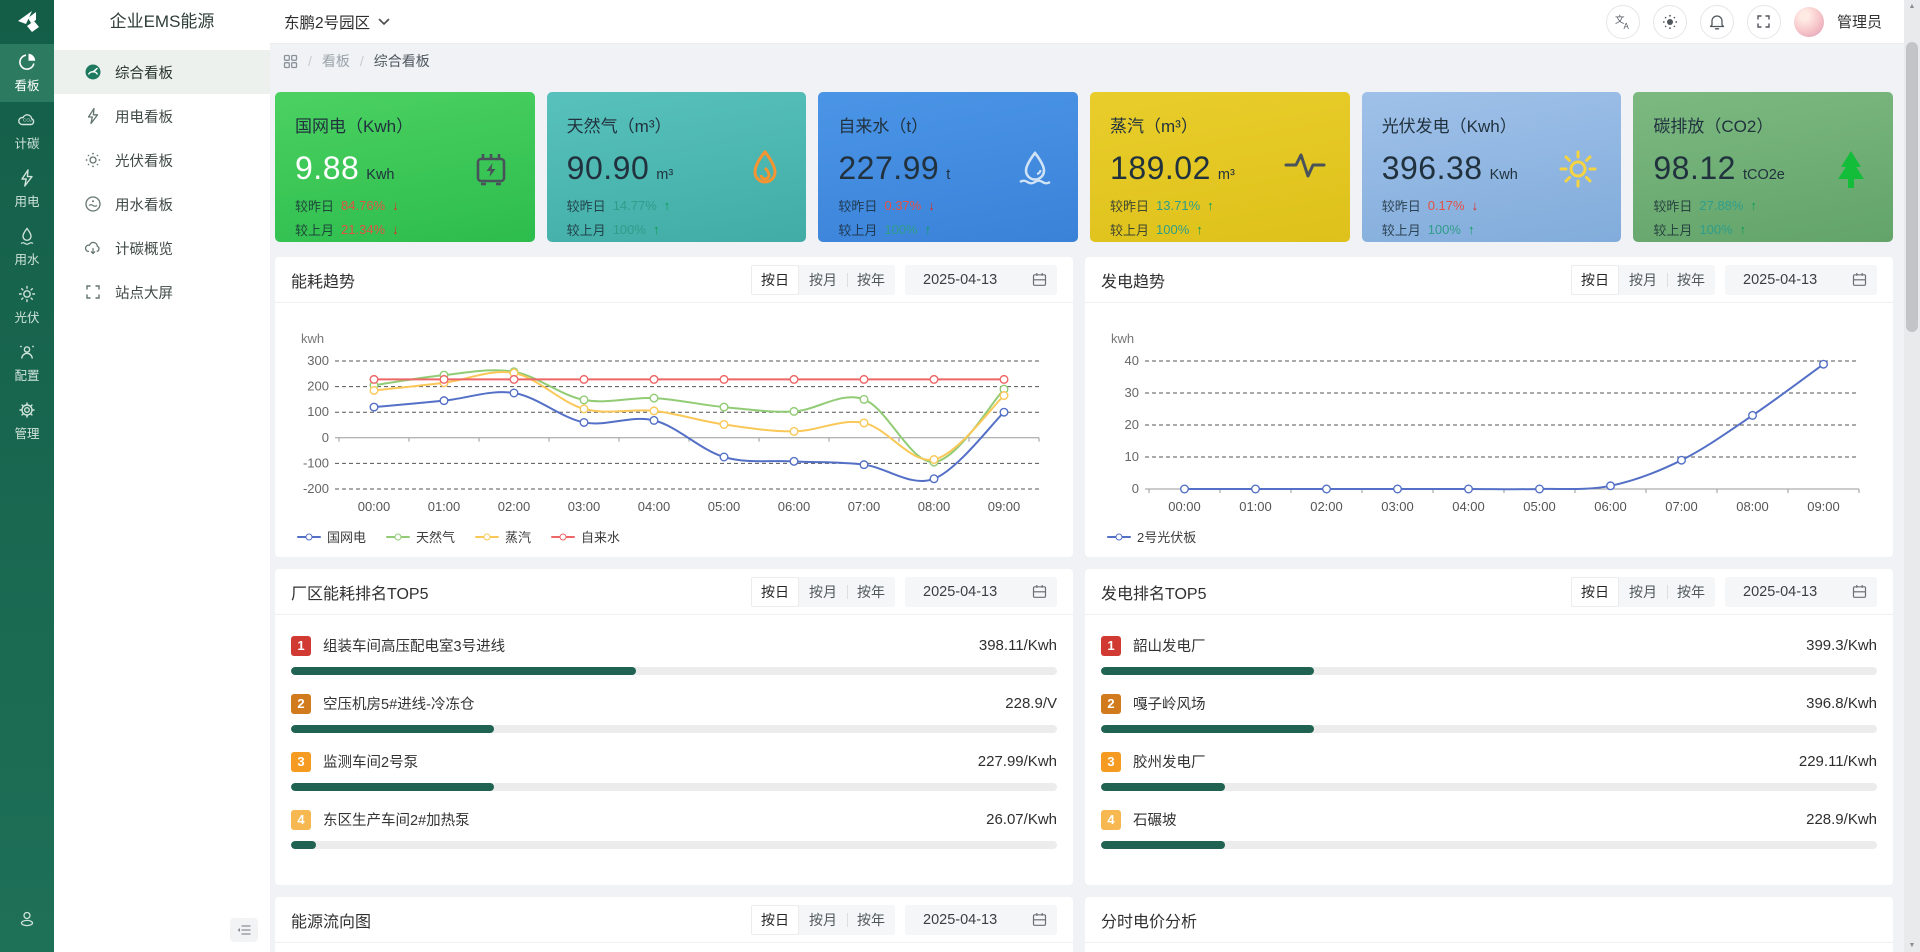  I want to click on rail-item-carbon: CO₂ 计碳, so click(27, 131).